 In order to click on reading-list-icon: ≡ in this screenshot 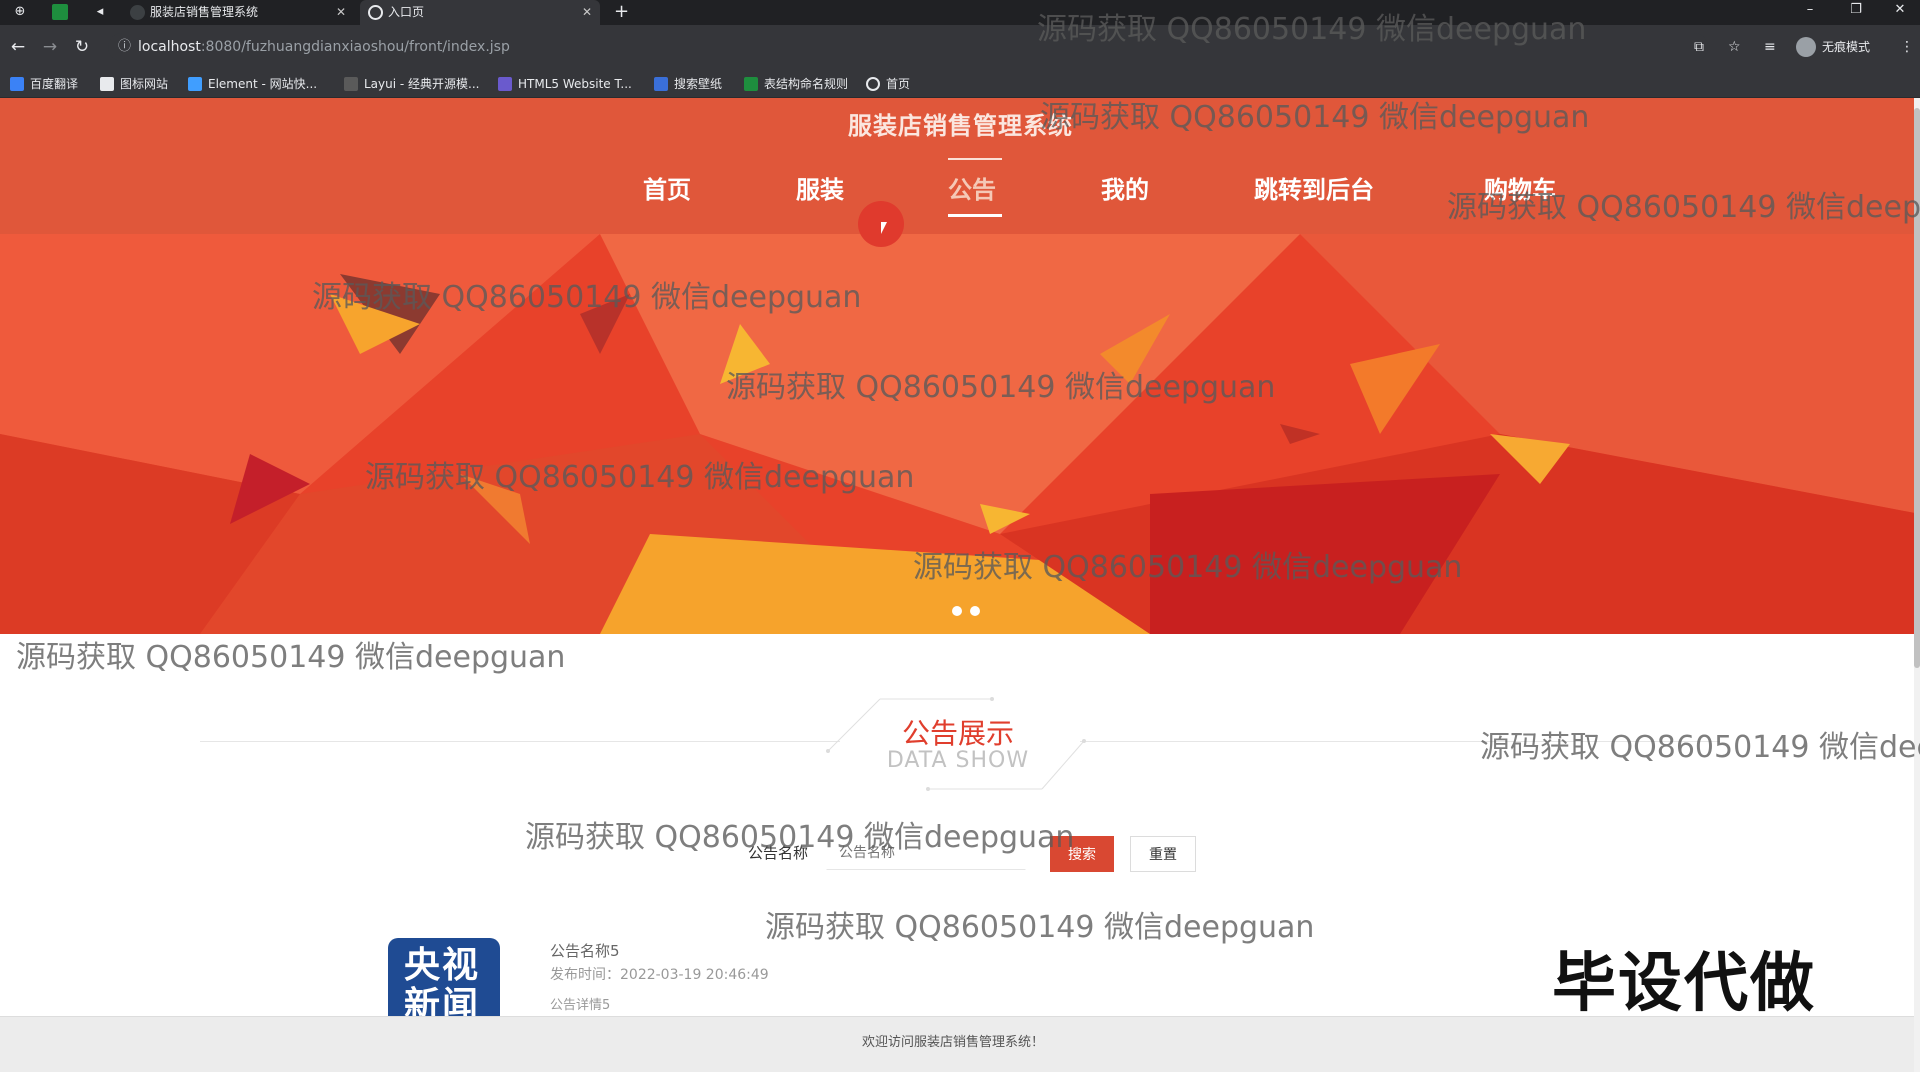, I will do `click(1770, 47)`.